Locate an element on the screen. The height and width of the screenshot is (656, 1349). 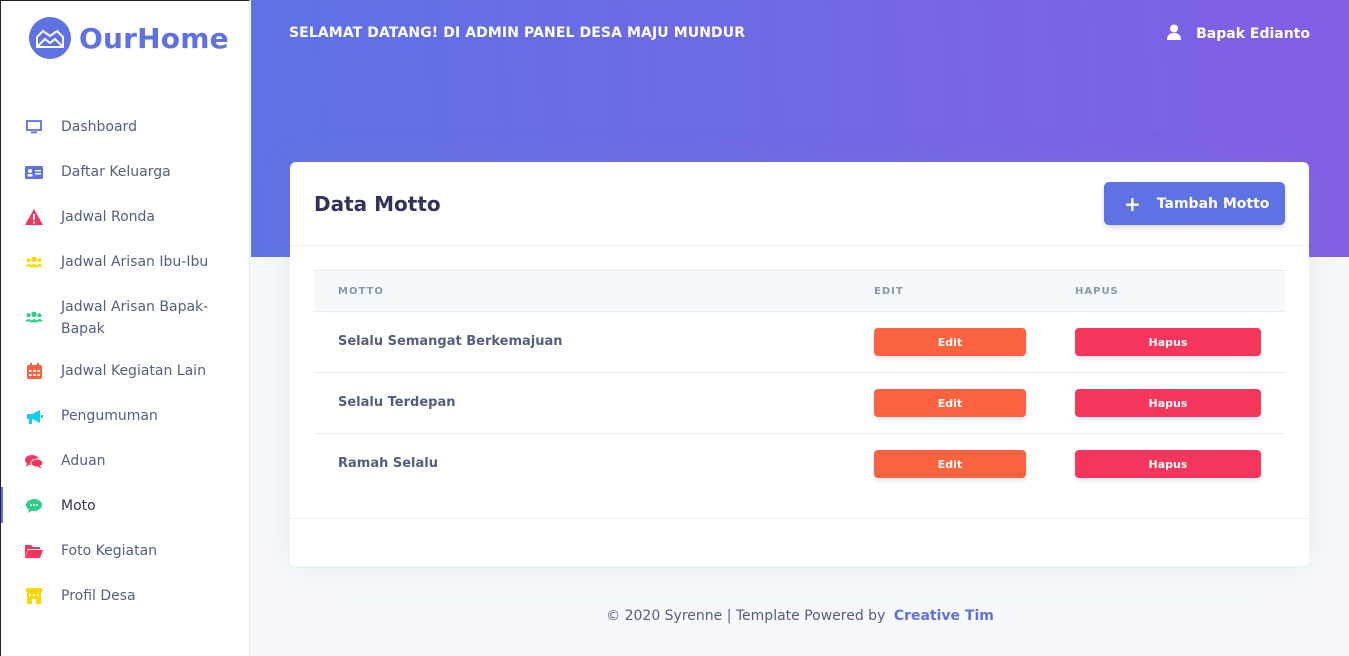
add-motto-button: + Tambah Motto is located at coordinates (1194, 203).